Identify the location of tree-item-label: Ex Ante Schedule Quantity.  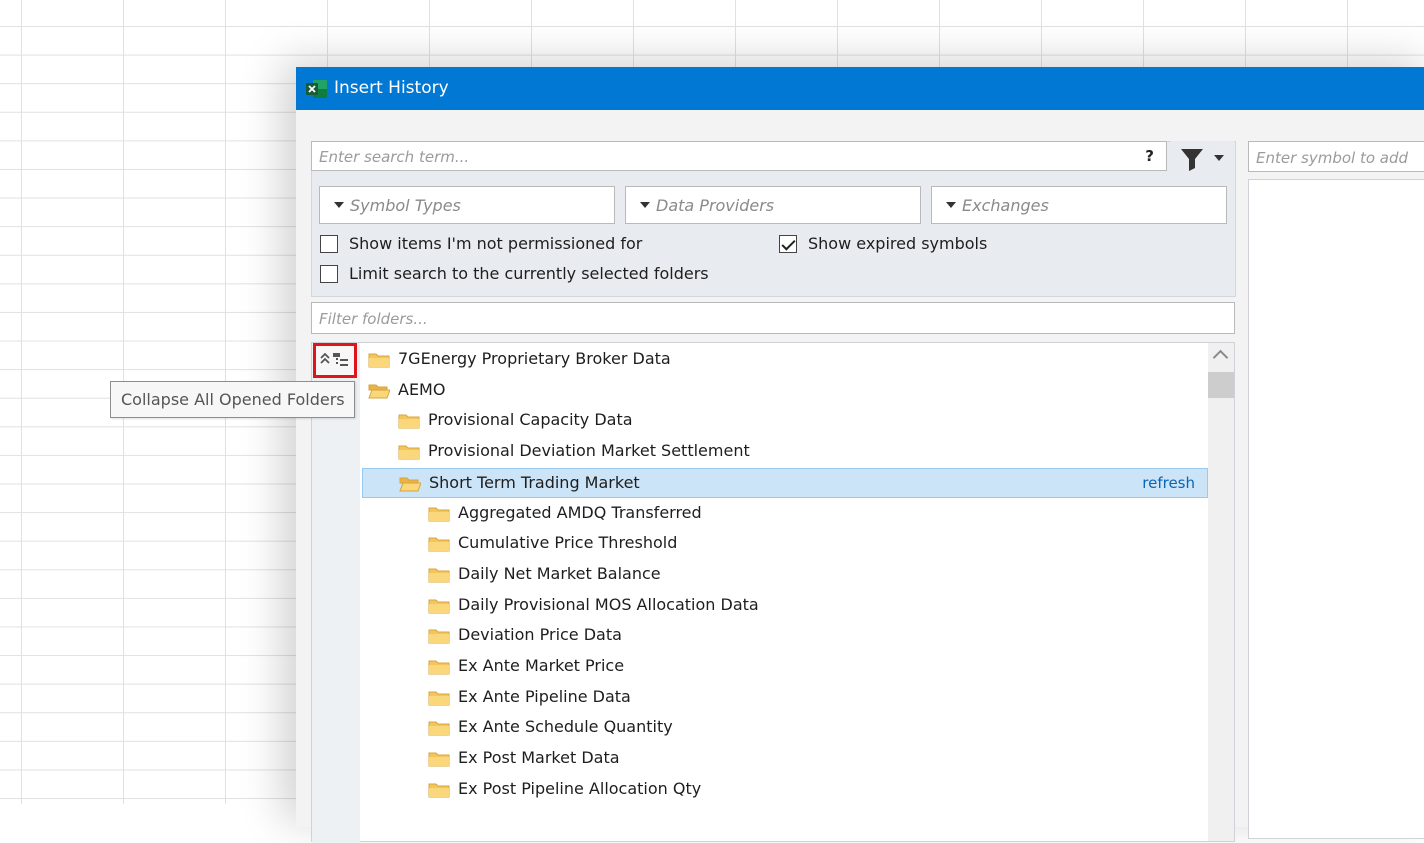
(565, 727).